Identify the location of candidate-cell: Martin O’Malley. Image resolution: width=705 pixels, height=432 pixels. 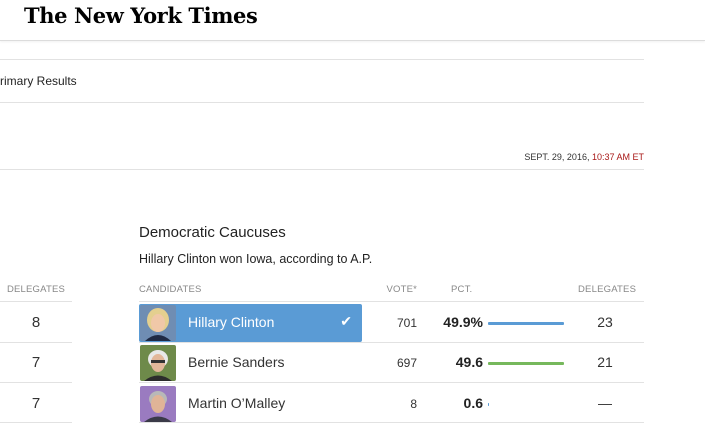
(250, 404).